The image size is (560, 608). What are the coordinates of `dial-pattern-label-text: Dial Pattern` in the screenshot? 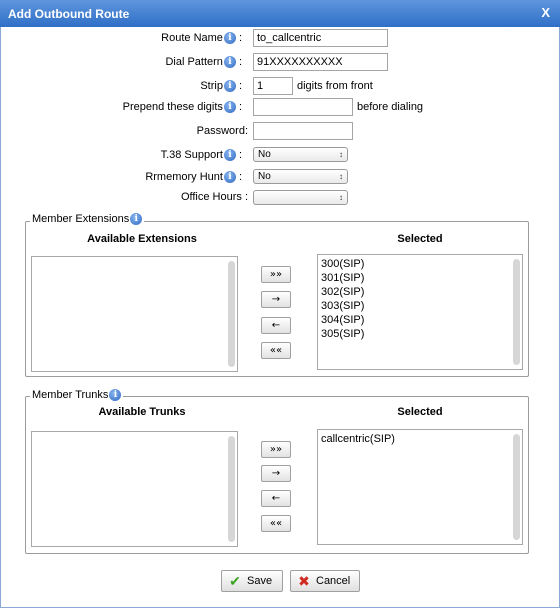 It's located at (194, 62).